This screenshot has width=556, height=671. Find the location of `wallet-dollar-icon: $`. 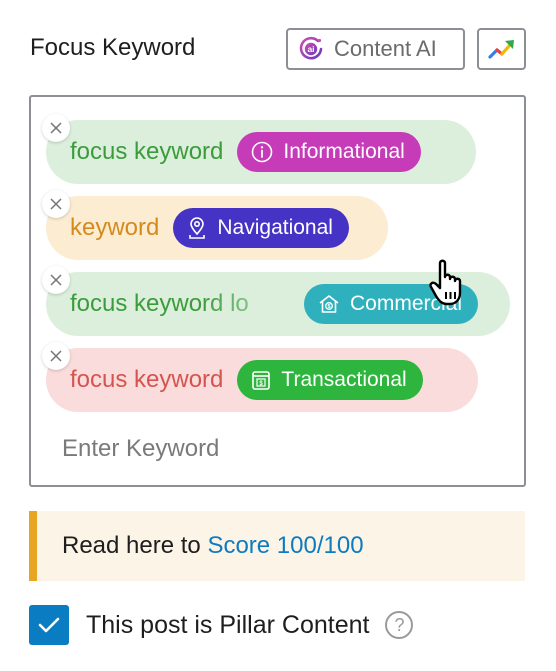

wallet-dollar-icon: $ is located at coordinates (261, 380).